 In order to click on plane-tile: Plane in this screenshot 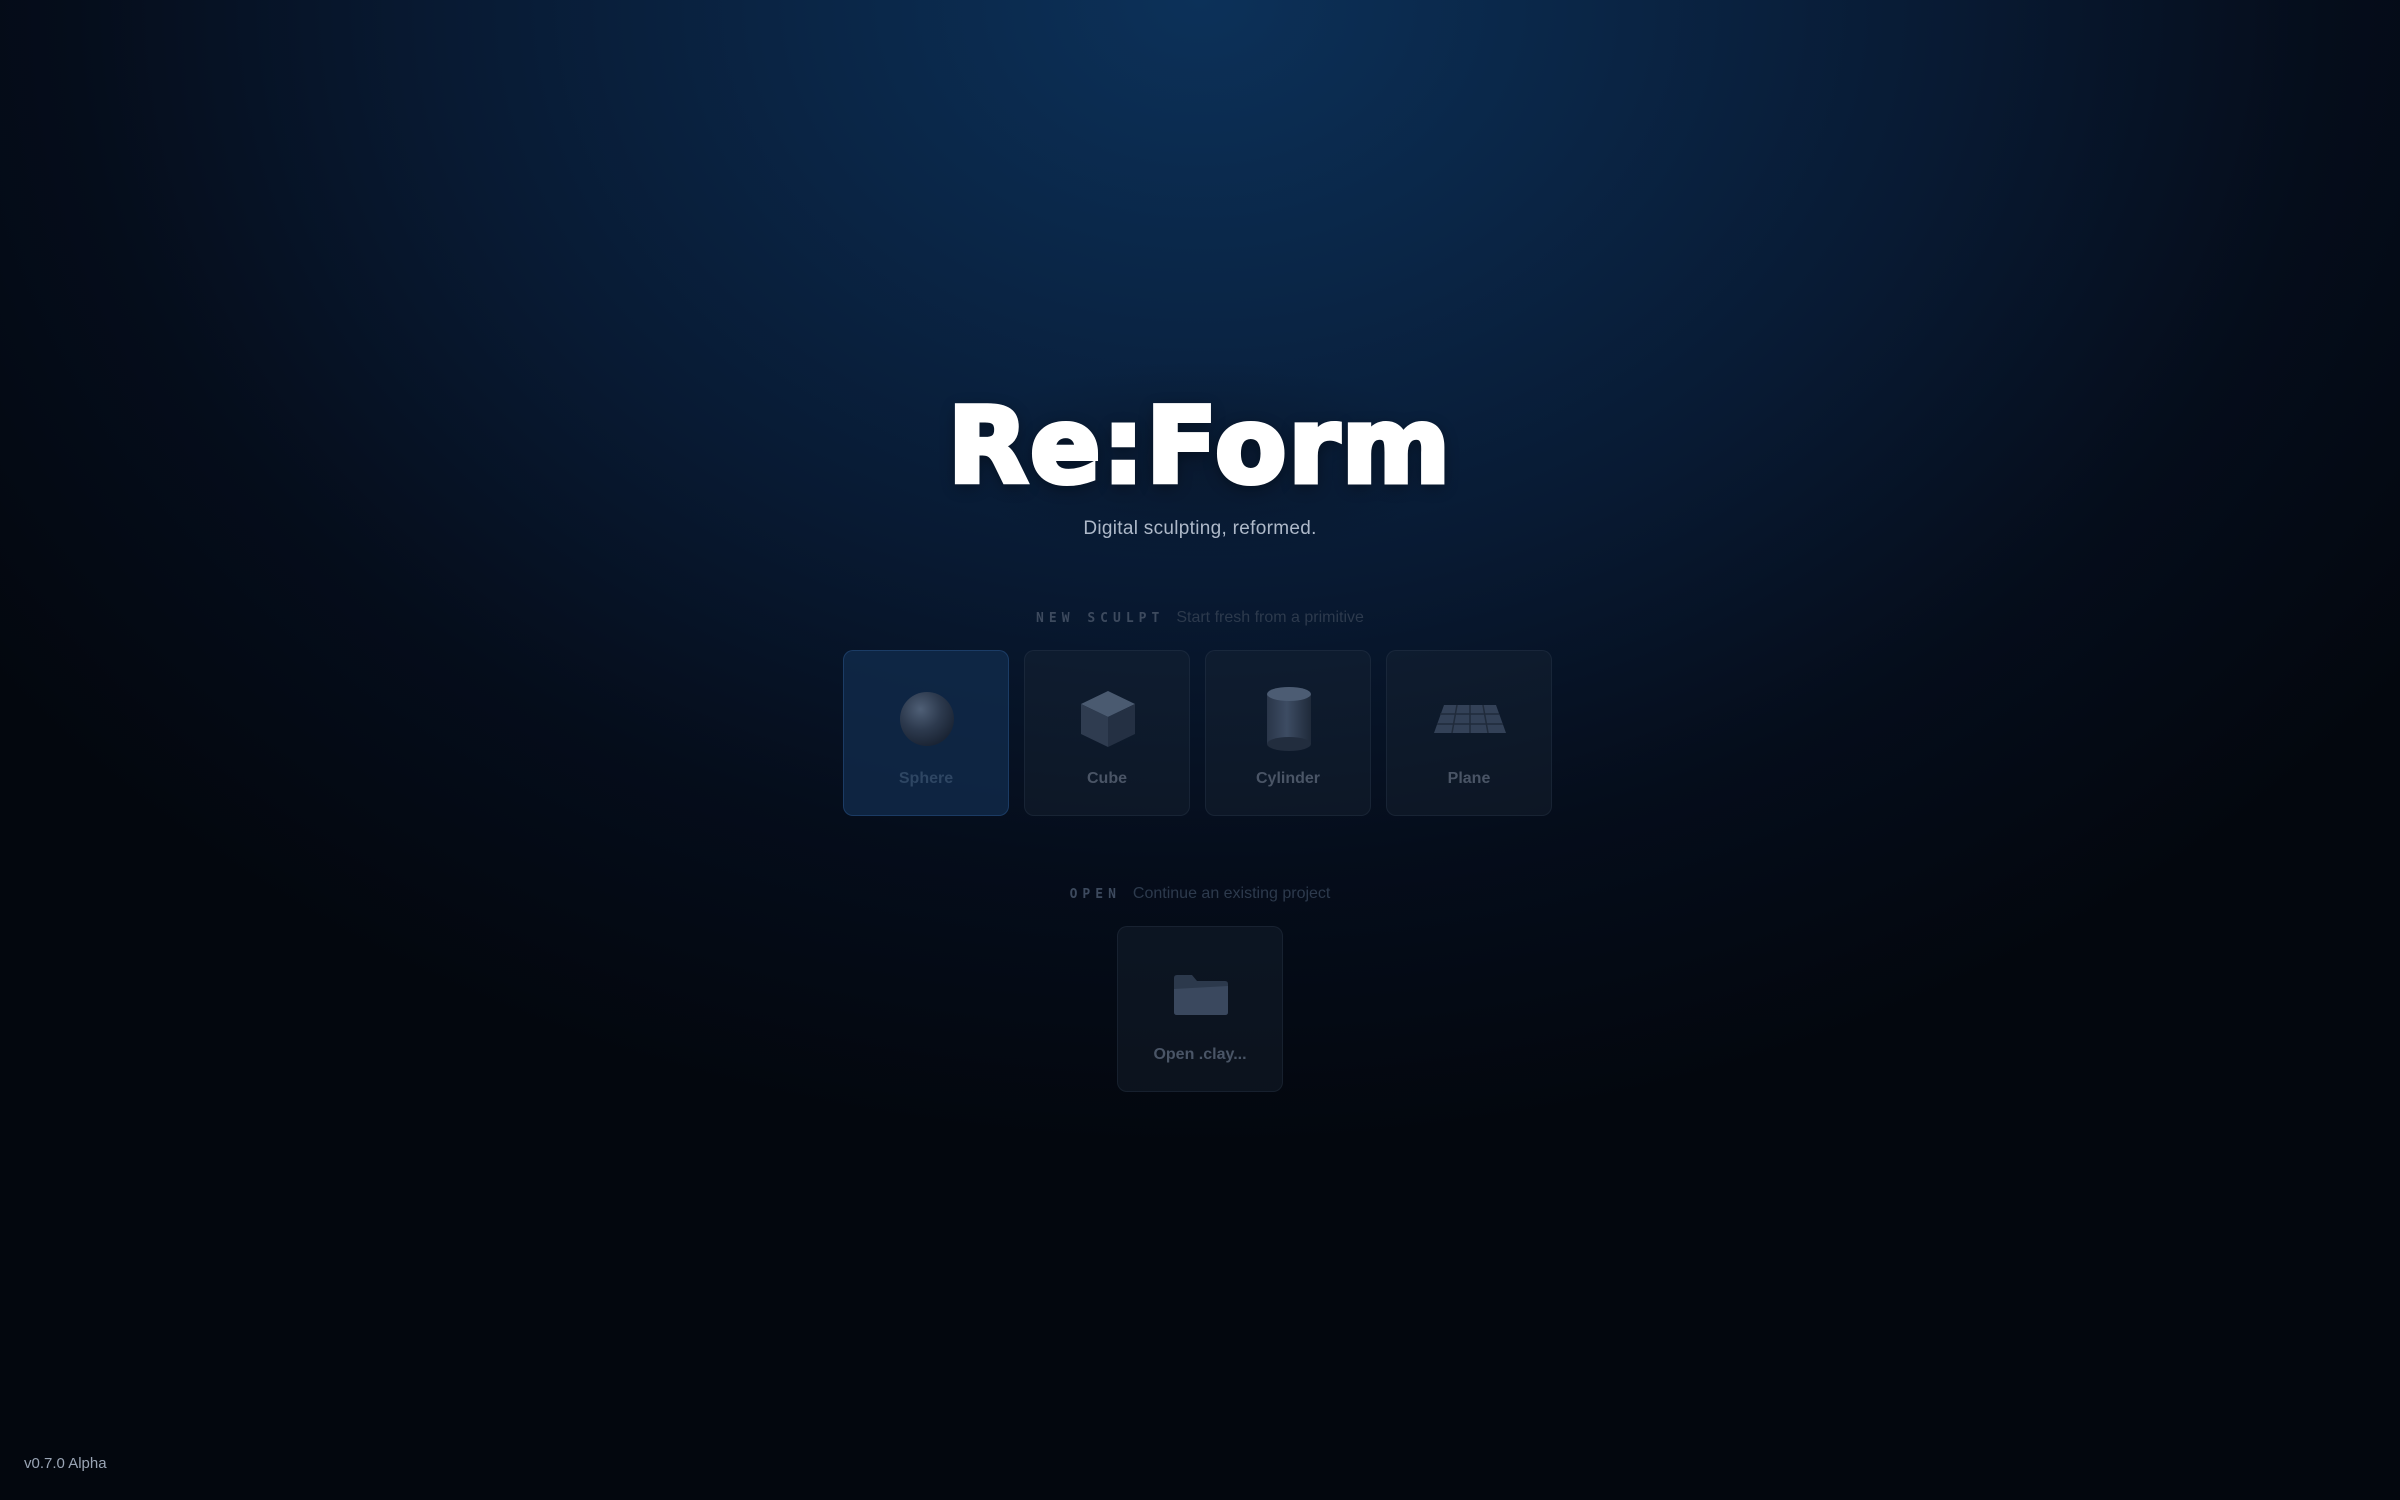, I will do `click(1469, 733)`.